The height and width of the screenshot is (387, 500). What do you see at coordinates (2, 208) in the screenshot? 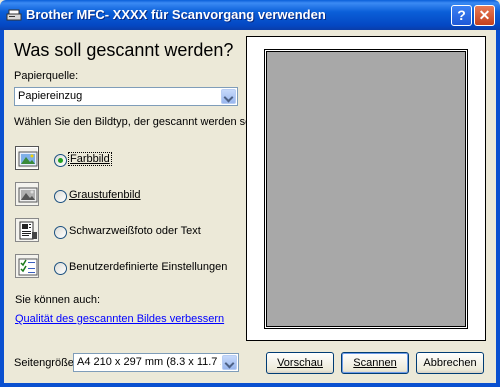
I see `window-border-left` at bounding box center [2, 208].